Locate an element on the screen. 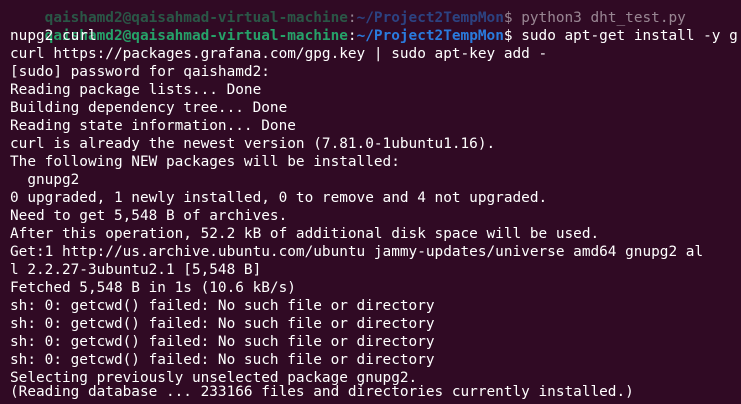  output-line: Reading state information... Done is located at coordinates (153, 126).